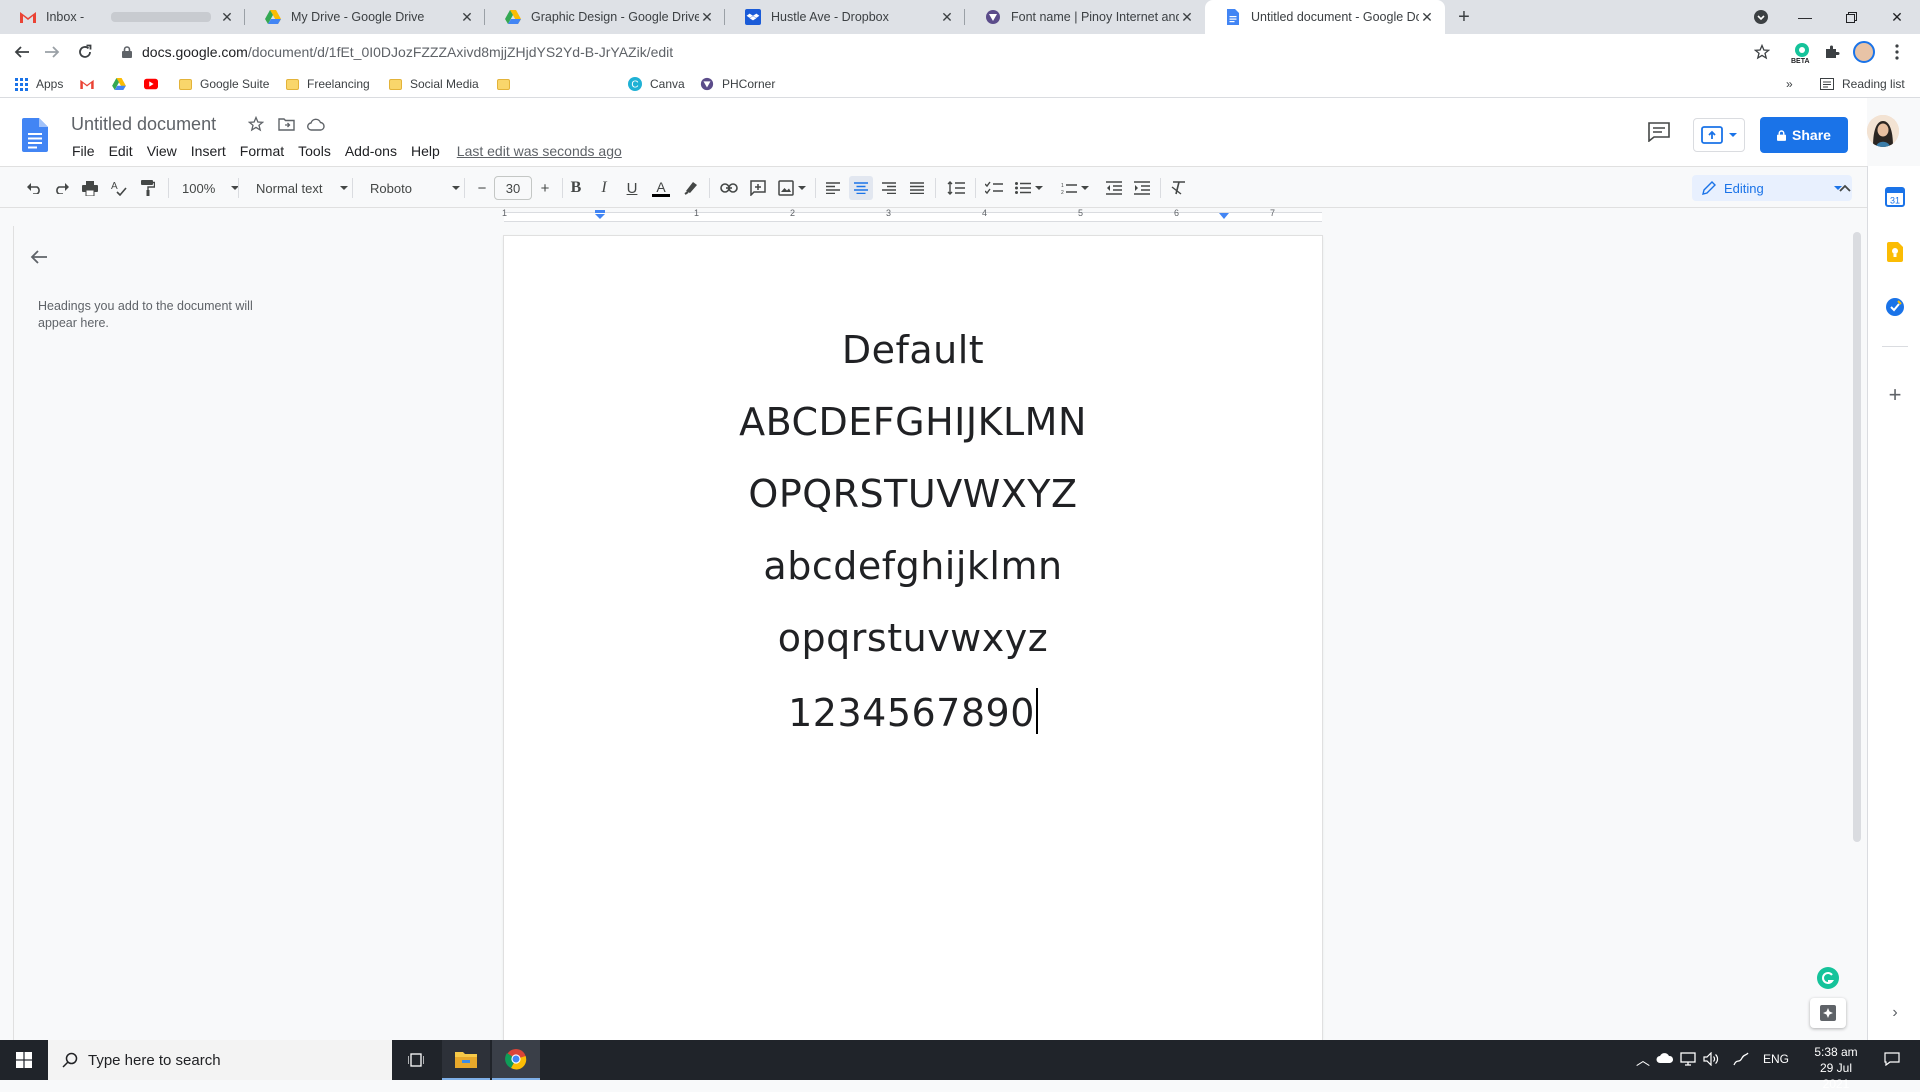  Describe the element at coordinates (1719, 135) in the screenshot. I see `present-button` at that location.